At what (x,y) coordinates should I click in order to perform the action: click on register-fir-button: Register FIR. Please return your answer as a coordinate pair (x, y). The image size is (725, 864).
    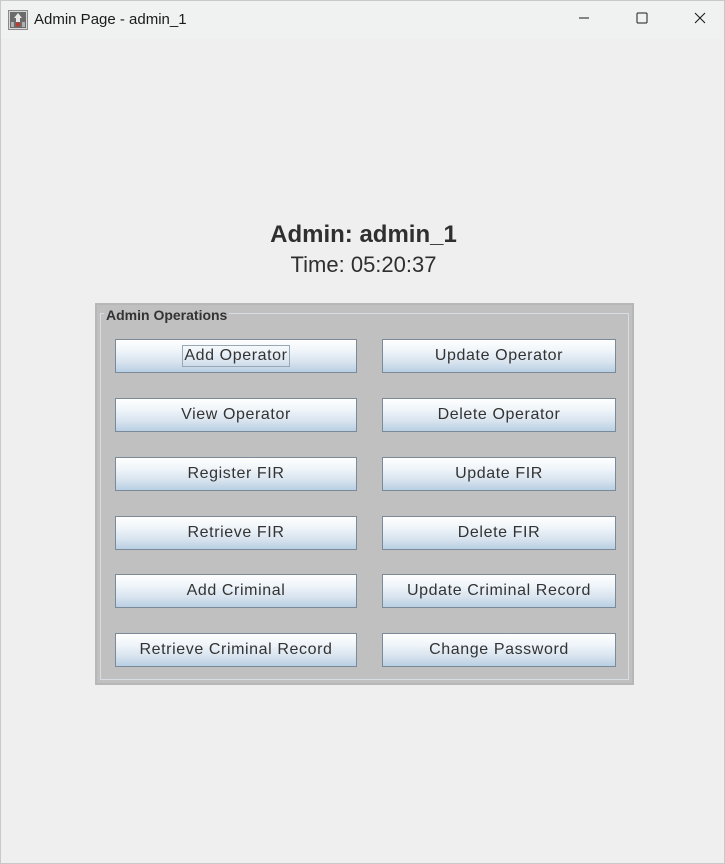
    Looking at the image, I should click on (236, 474).